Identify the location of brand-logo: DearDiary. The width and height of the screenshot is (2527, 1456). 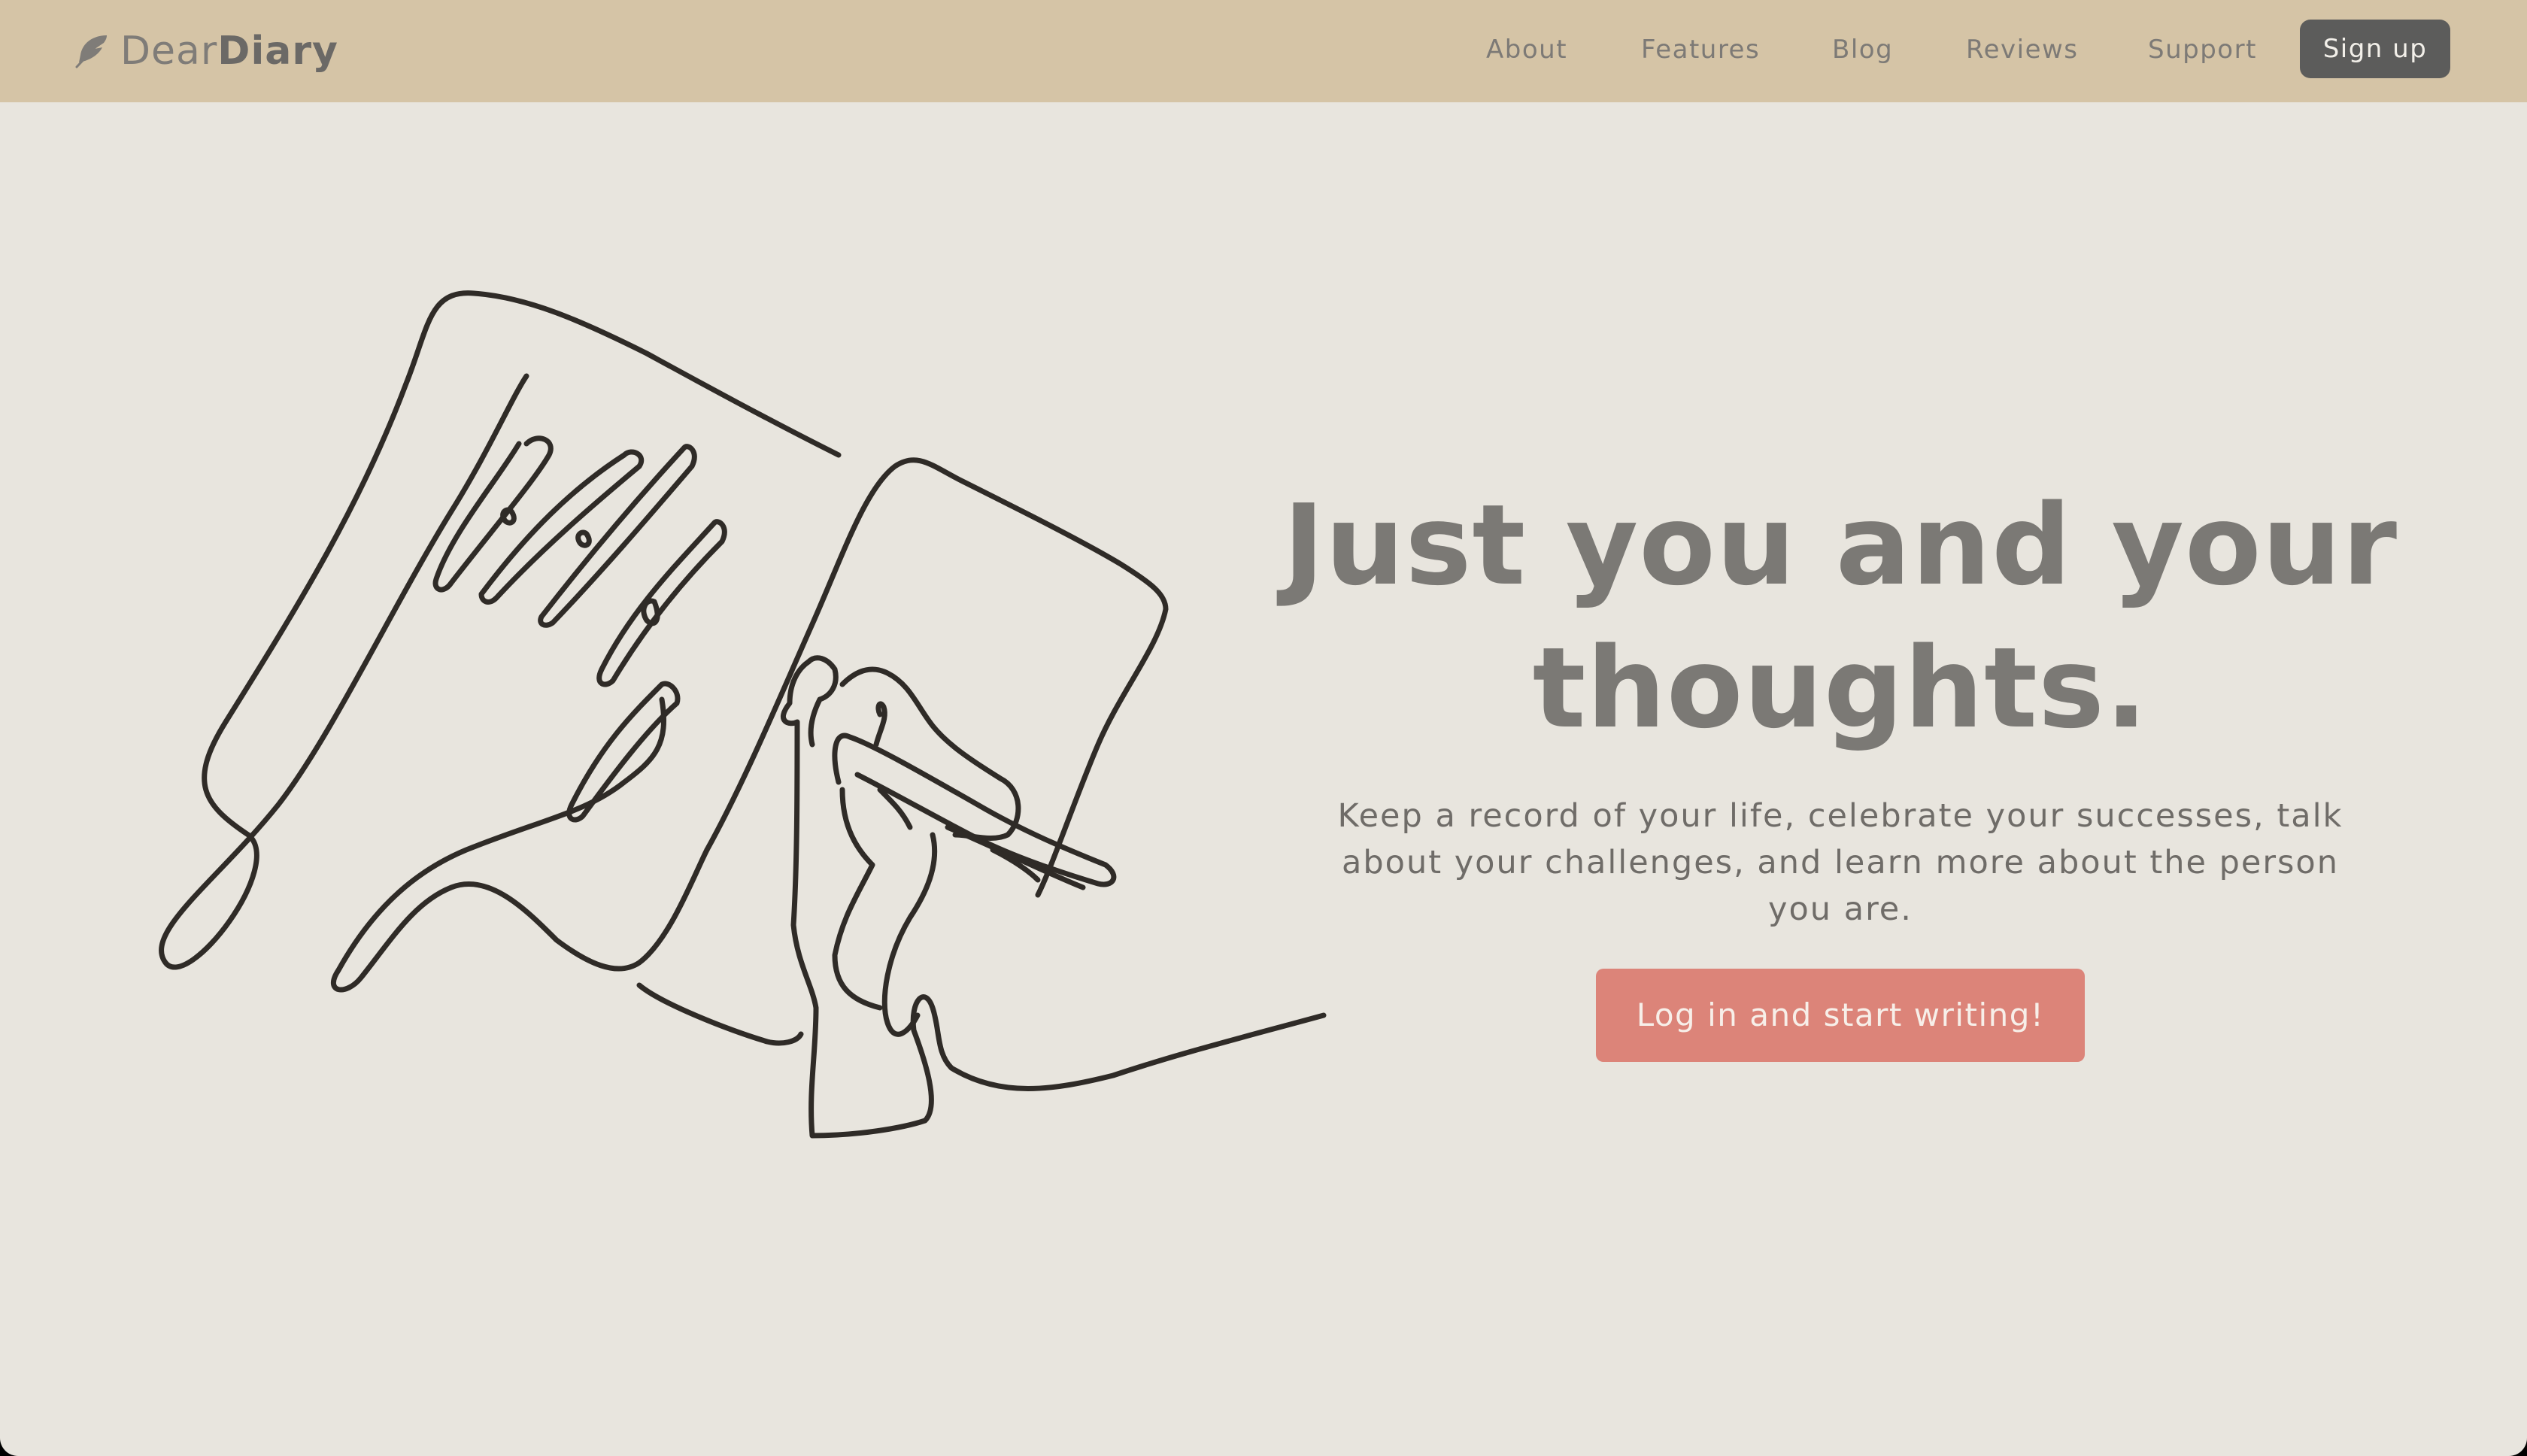
(205, 51).